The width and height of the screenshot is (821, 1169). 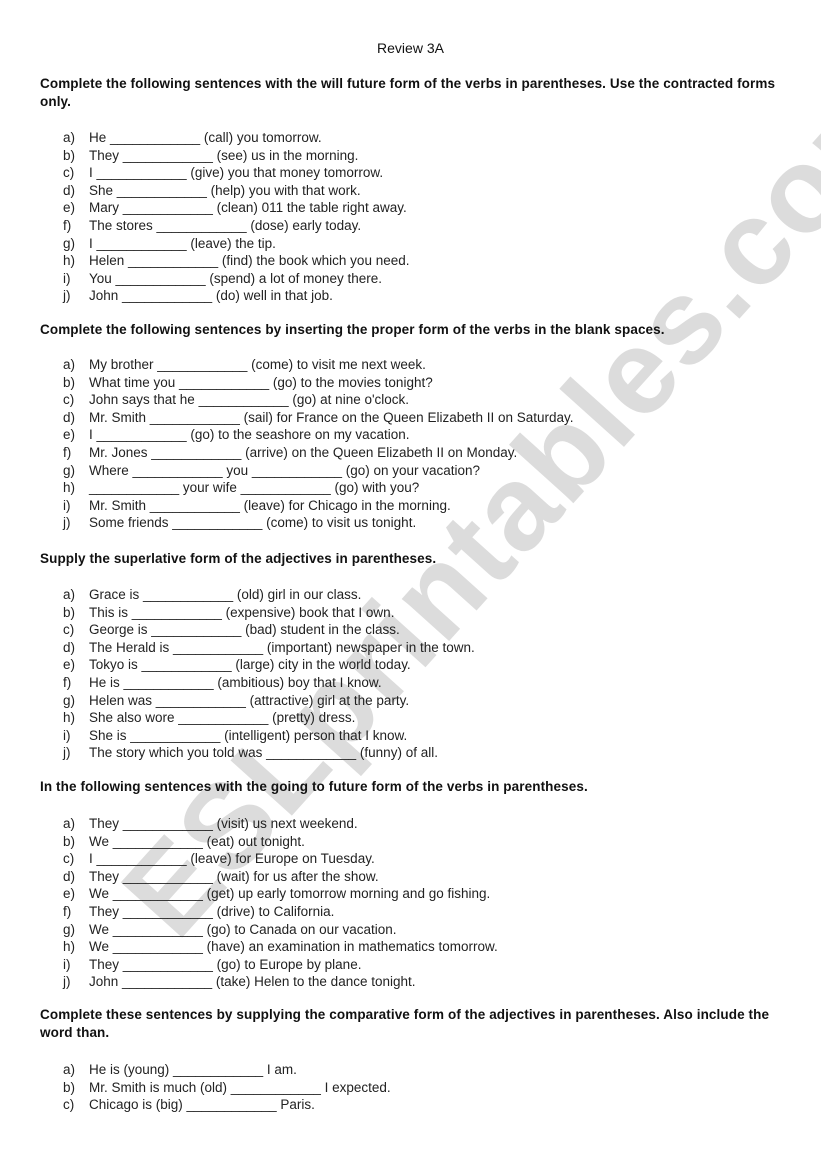 I want to click on exercise-item: c) Chicago is (big) ____________ Paris., so click(x=227, y=1105).